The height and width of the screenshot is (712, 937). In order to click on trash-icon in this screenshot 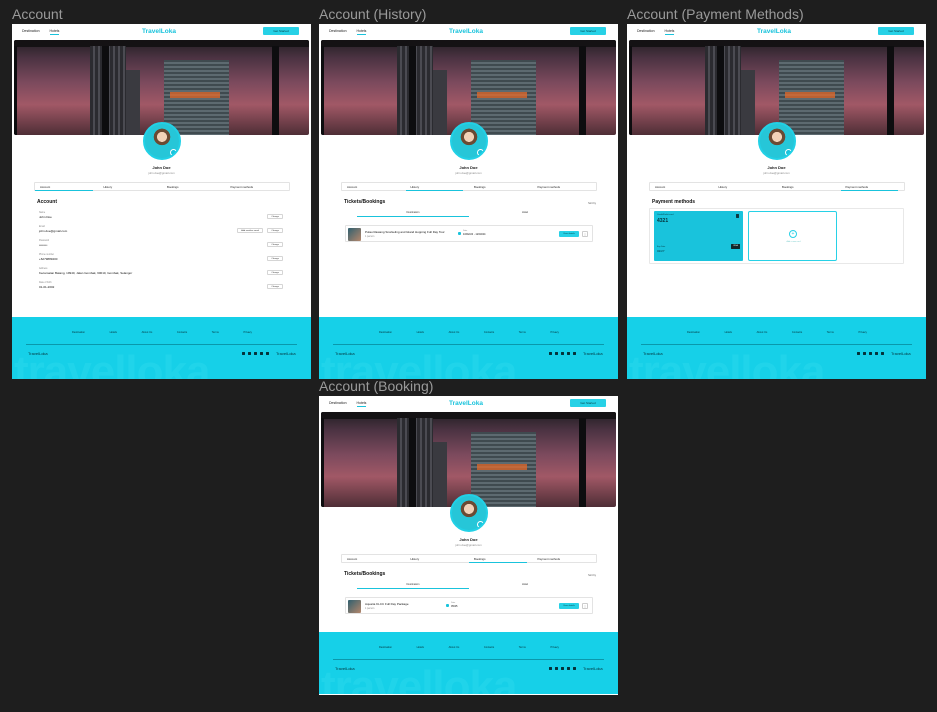, I will do `click(737, 216)`.